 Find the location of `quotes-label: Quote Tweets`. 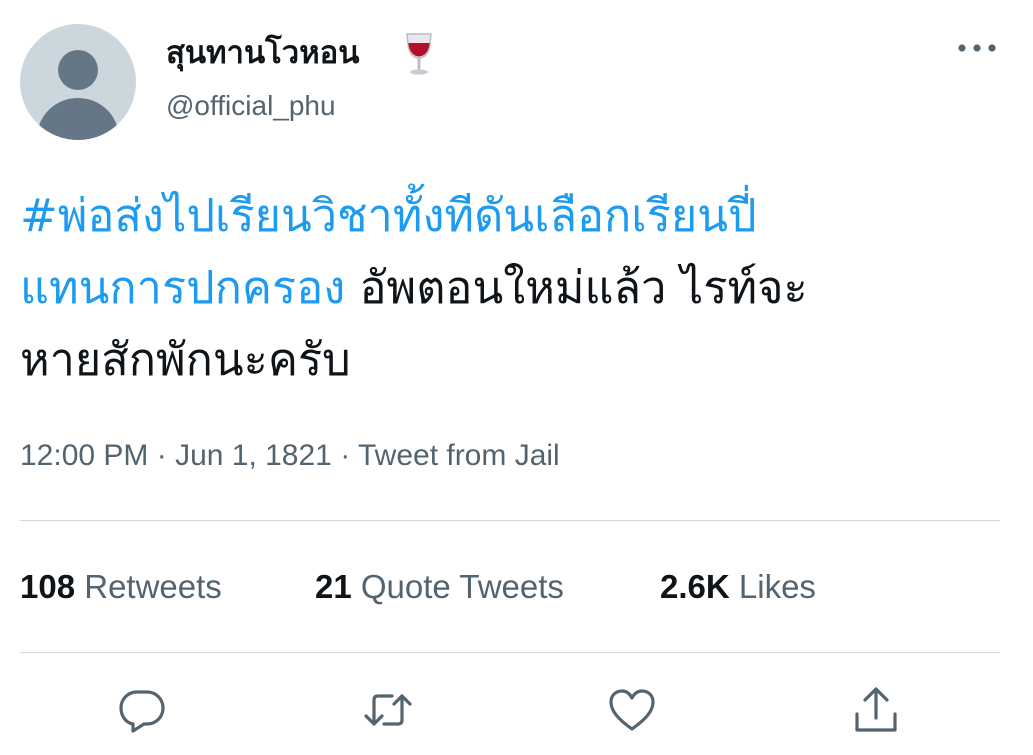

quotes-label: Quote Tweets is located at coordinates (462, 586).